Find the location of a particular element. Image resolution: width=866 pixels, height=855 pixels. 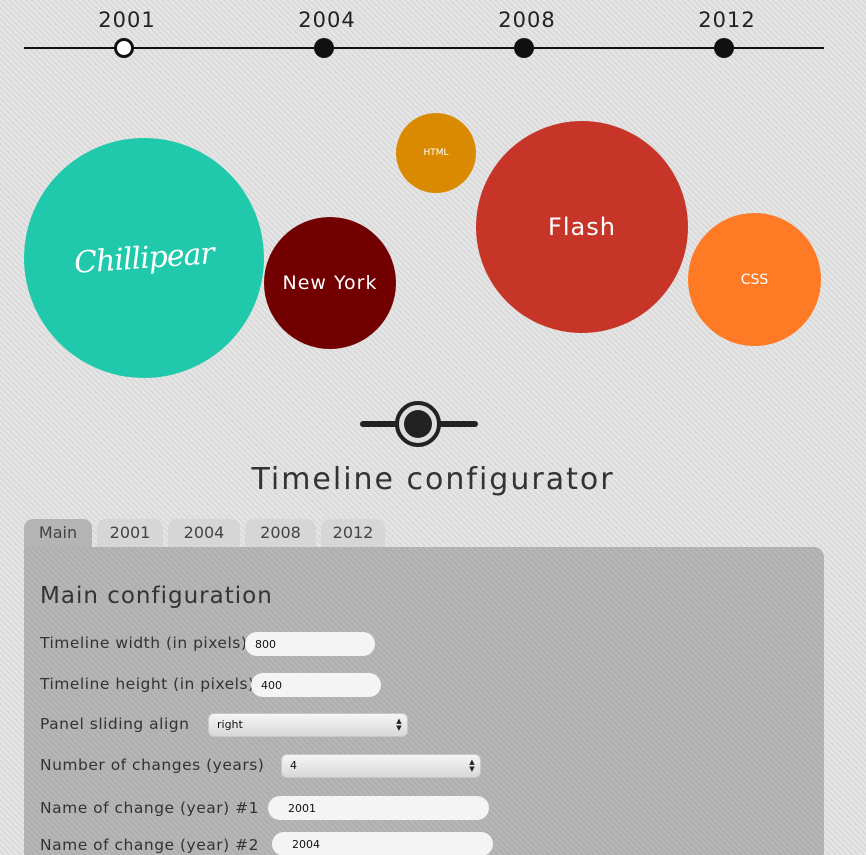

flash-bubble: Flash is located at coordinates (582, 227).